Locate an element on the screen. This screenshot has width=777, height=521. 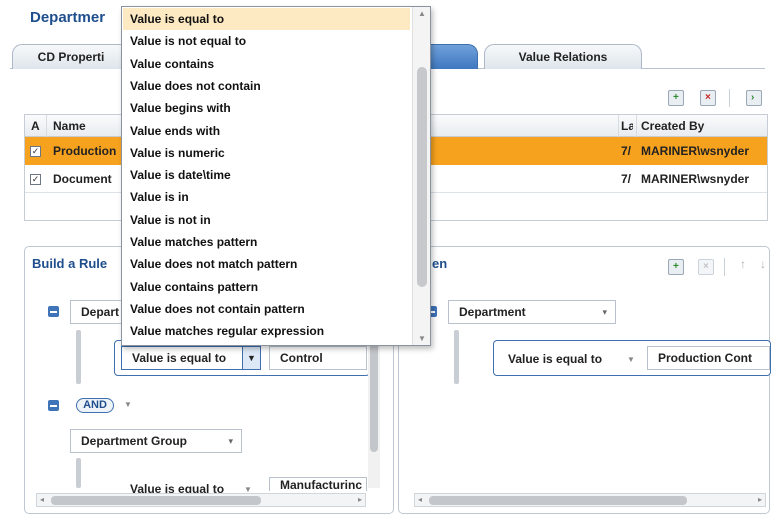
delete-row-icon: × is located at coordinates (708, 98).